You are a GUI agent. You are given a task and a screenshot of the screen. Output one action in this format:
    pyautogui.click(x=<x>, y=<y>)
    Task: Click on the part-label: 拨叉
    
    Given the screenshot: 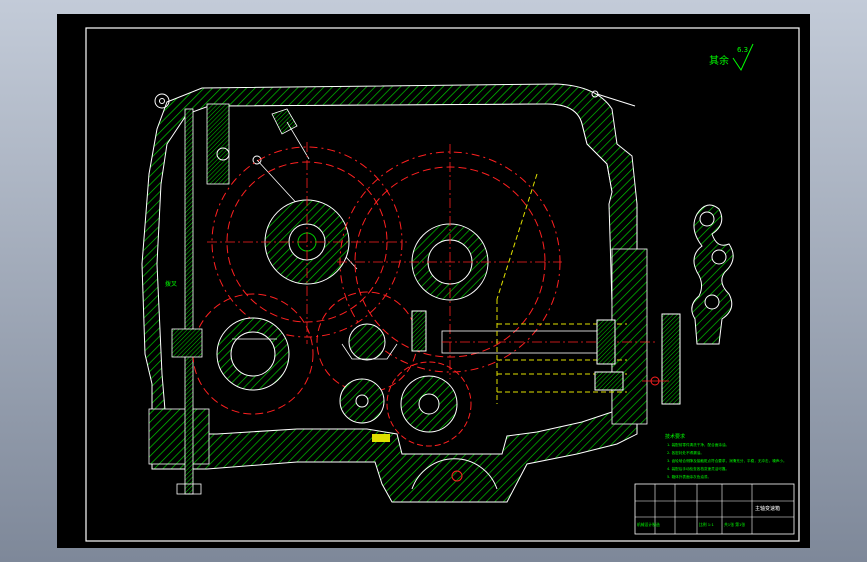 What is the action you would take?
    pyautogui.click(x=171, y=284)
    